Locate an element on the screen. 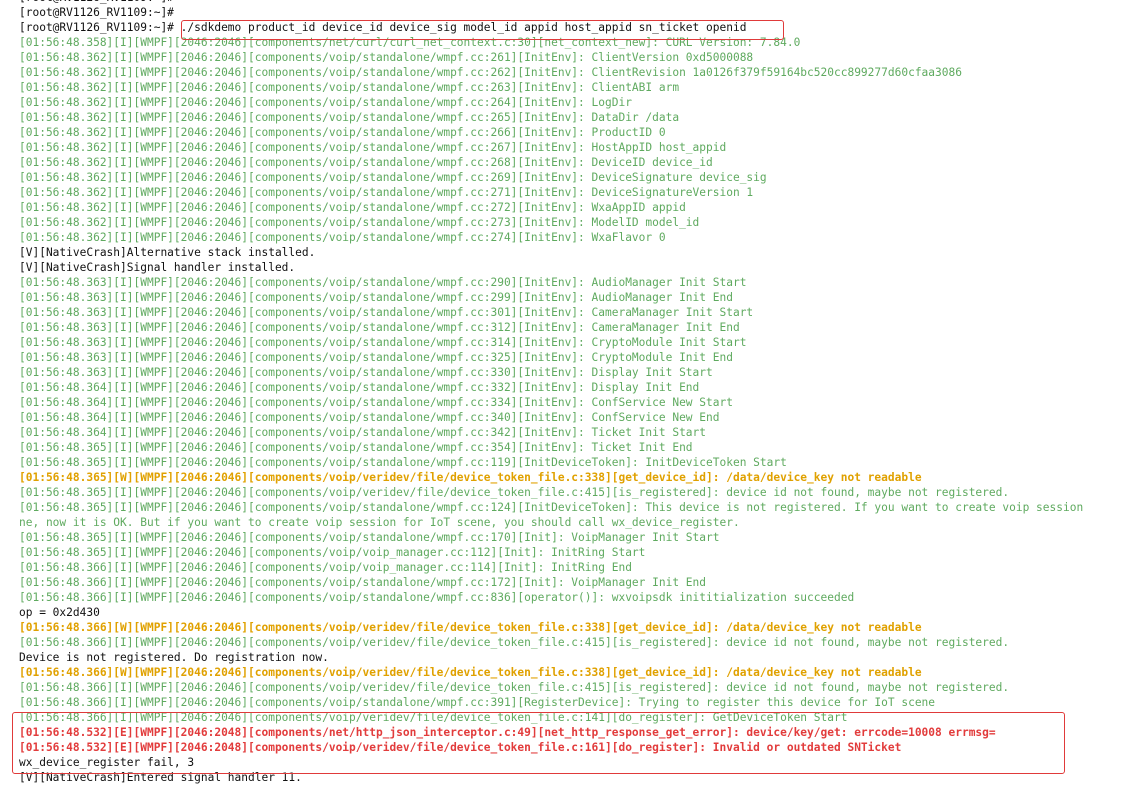 The width and height of the screenshot is (1121, 789). log-line-plain: [root@RV1126_RV1109:~]# is located at coordinates (96, 12).